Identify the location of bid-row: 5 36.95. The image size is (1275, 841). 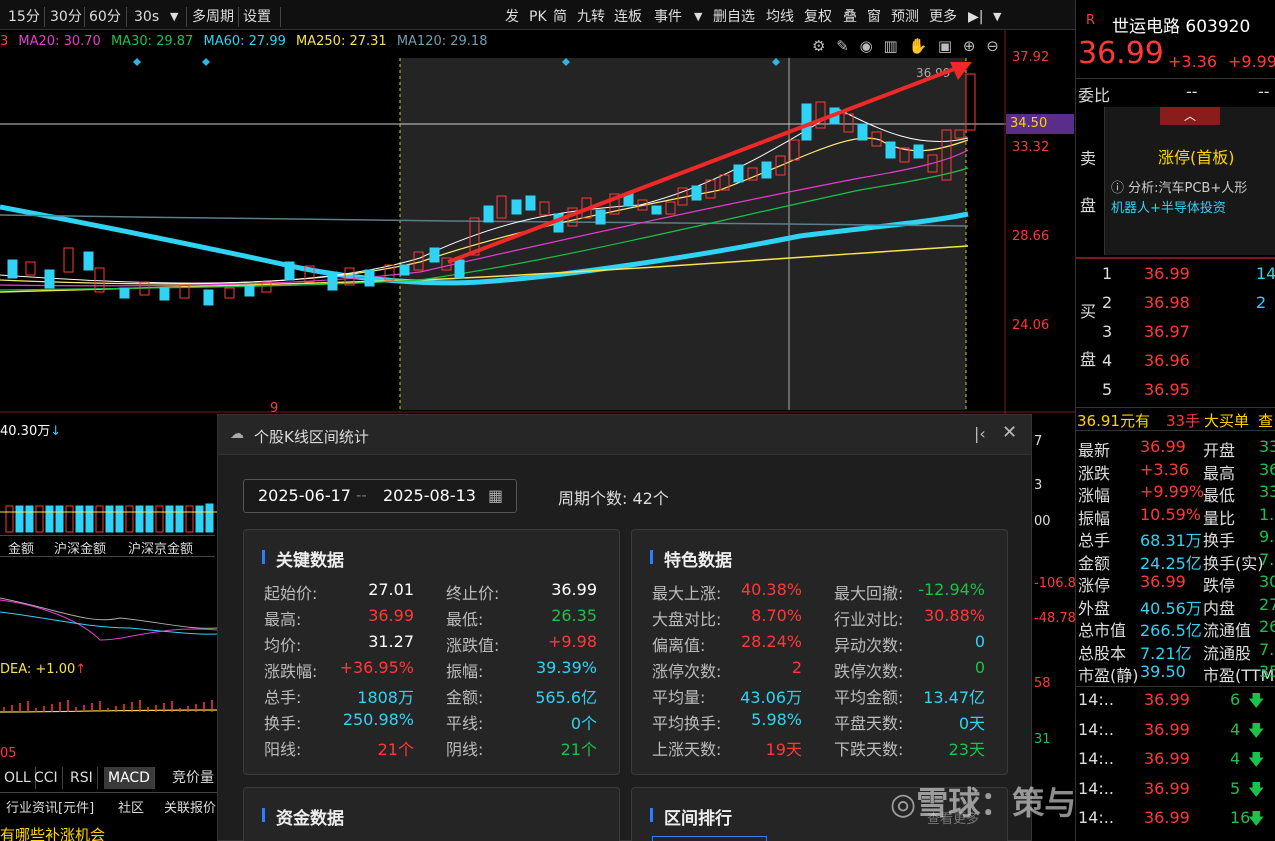
(1175, 392).